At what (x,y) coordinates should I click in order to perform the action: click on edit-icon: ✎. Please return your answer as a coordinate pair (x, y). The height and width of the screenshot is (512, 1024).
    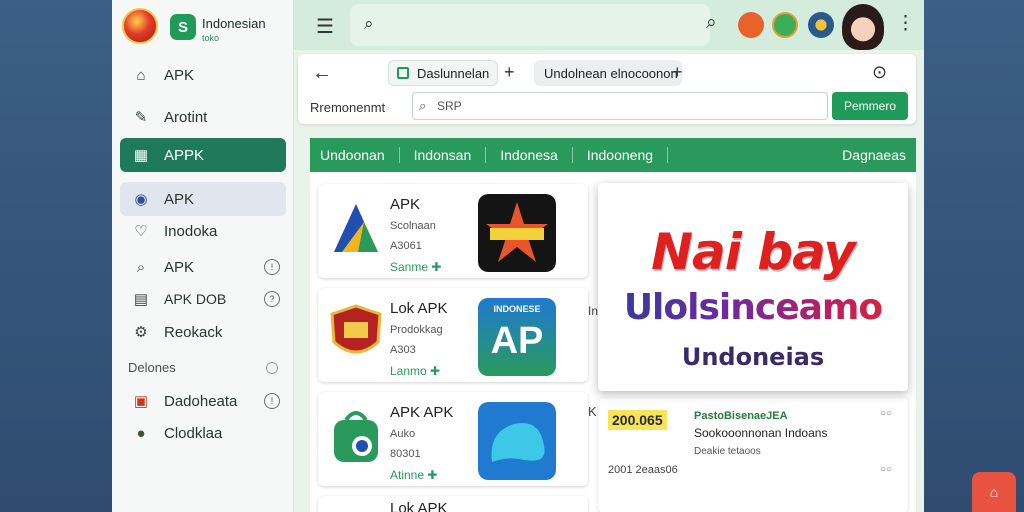
    Looking at the image, I should click on (141, 117).